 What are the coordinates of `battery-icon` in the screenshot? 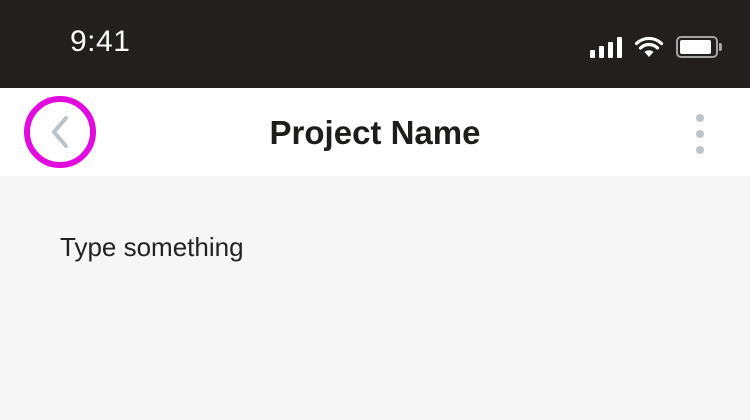 It's located at (699, 47).